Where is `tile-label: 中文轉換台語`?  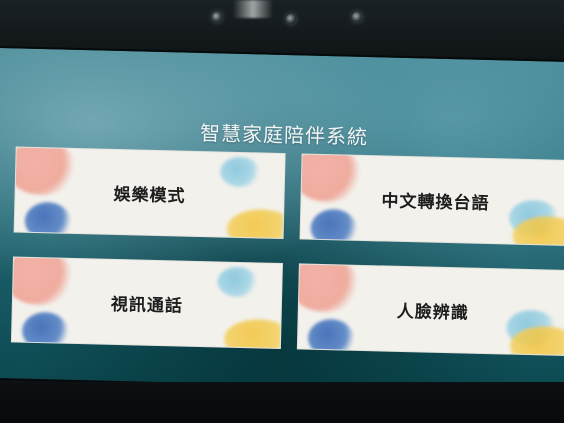
tile-label: 中文轉換台語 is located at coordinates (435, 202).